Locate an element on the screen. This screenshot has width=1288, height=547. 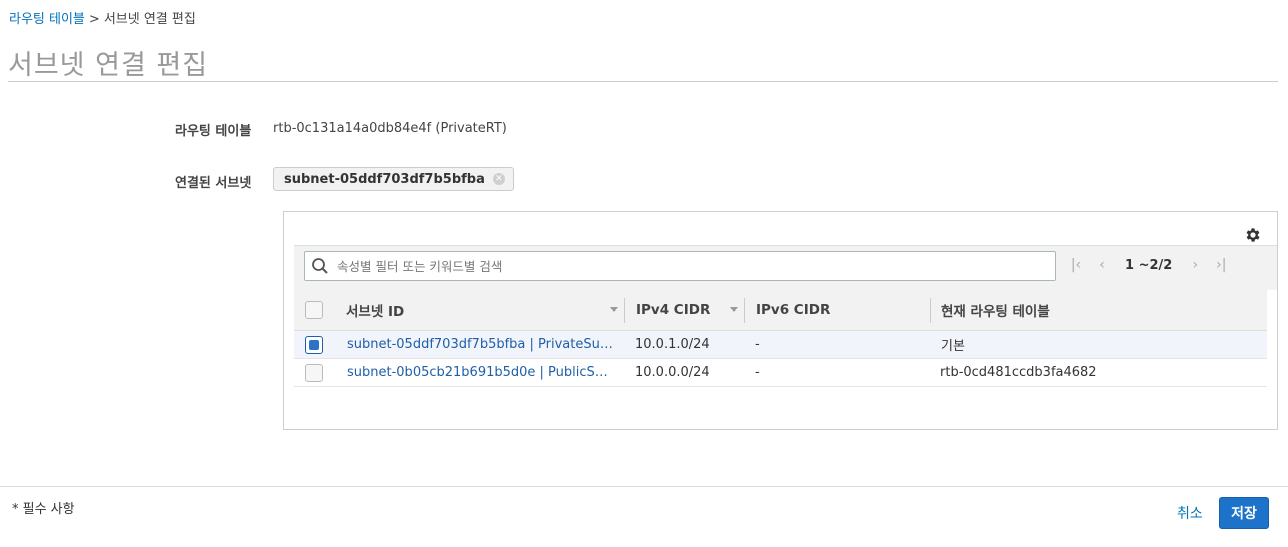
route-table-cell: 기본 is located at coordinates (953, 346).